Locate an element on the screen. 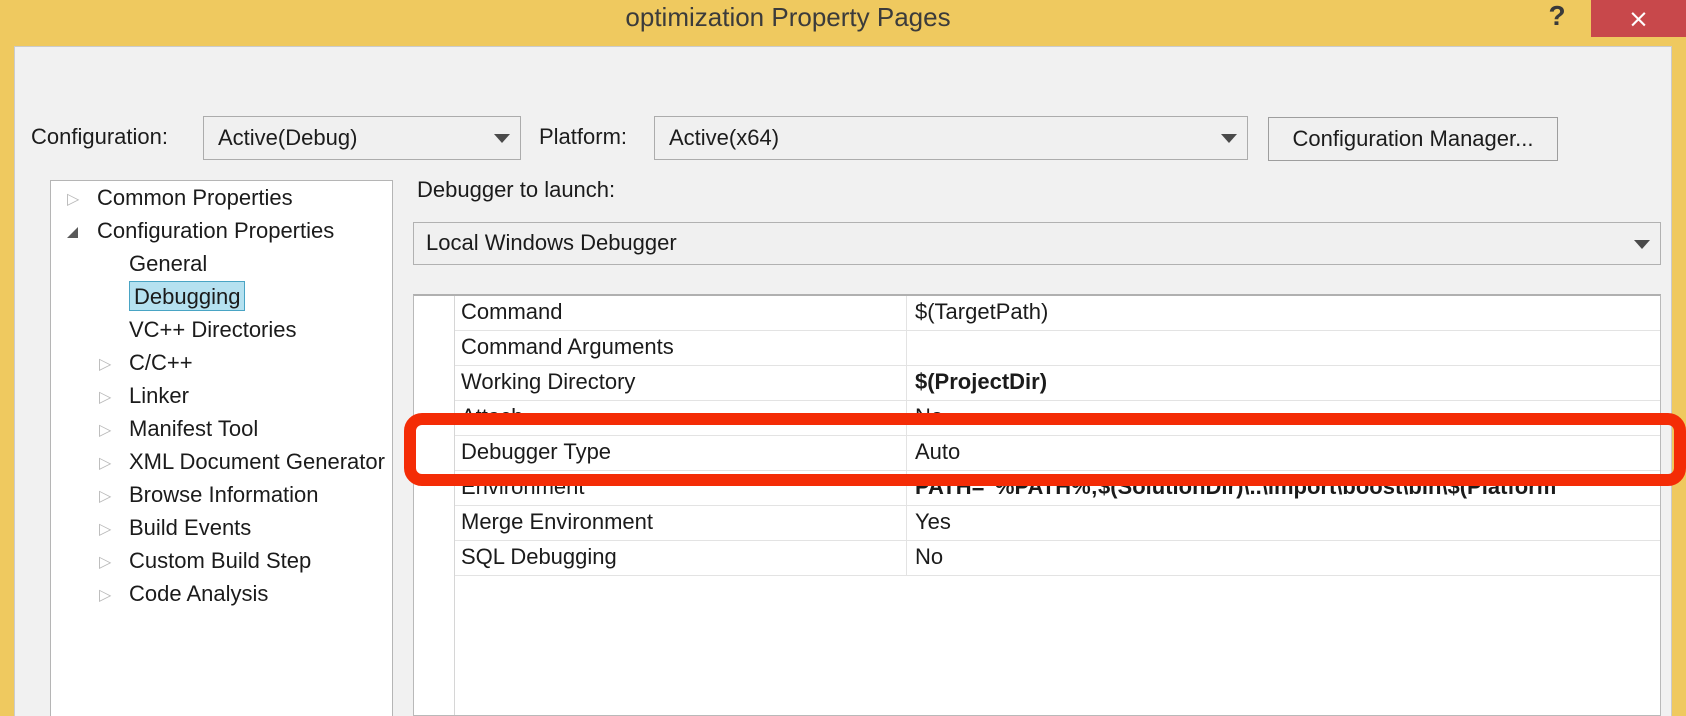  property-row: Debugger Type Auto is located at coordinates (1057, 453).